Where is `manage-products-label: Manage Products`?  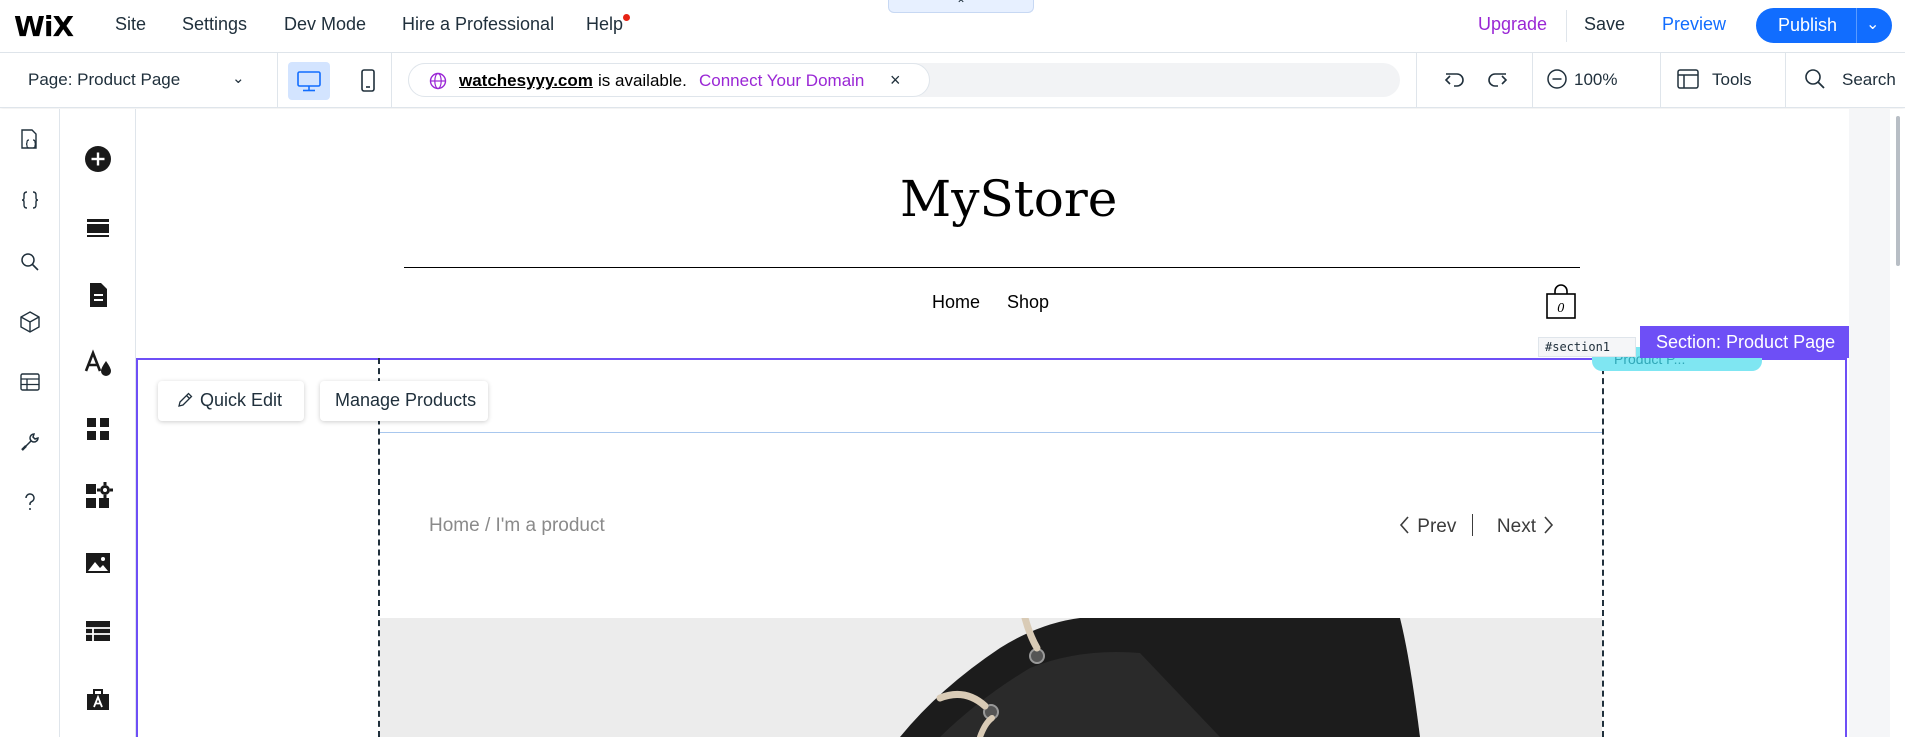
manage-products-label: Manage Products is located at coordinates (406, 400).